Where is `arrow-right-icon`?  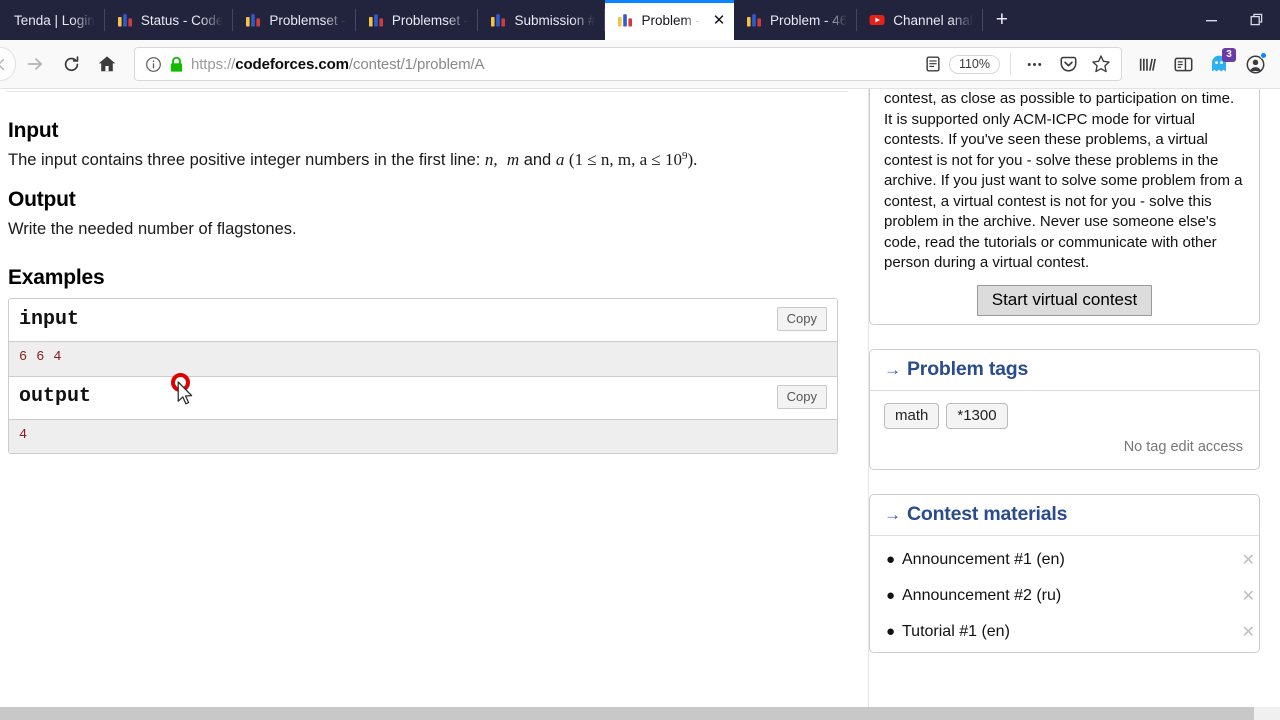
arrow-right-icon is located at coordinates (34, 64).